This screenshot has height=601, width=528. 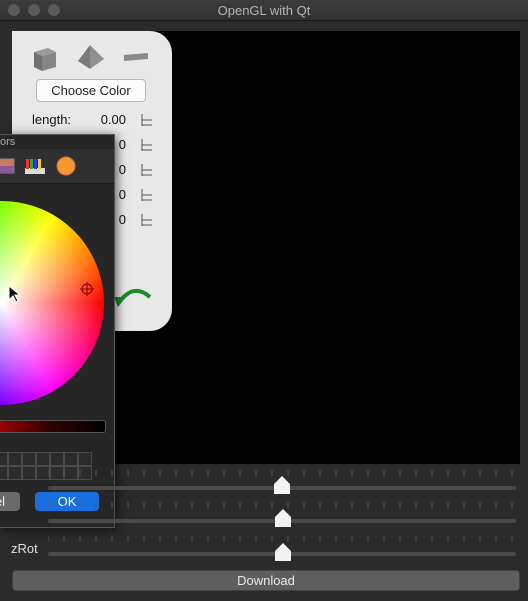 I want to click on length-label: length:, so click(x=52, y=119).